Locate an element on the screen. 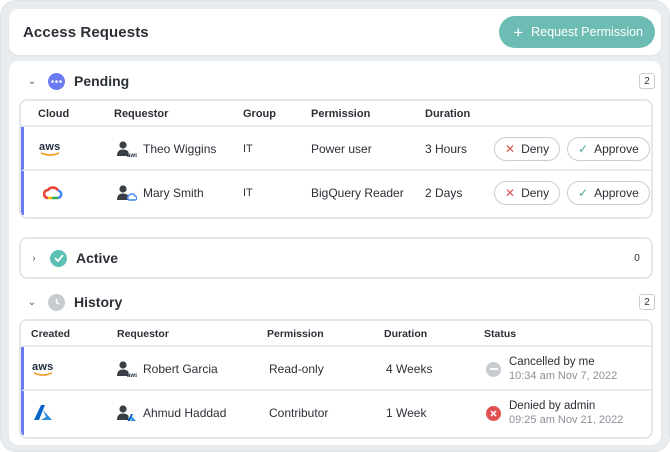  active-count-badge: 0 is located at coordinates (637, 258).